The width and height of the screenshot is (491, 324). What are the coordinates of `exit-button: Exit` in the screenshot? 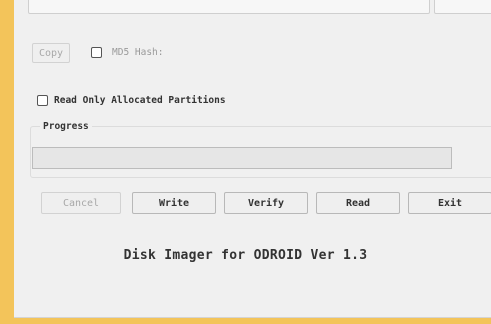 It's located at (449, 203).